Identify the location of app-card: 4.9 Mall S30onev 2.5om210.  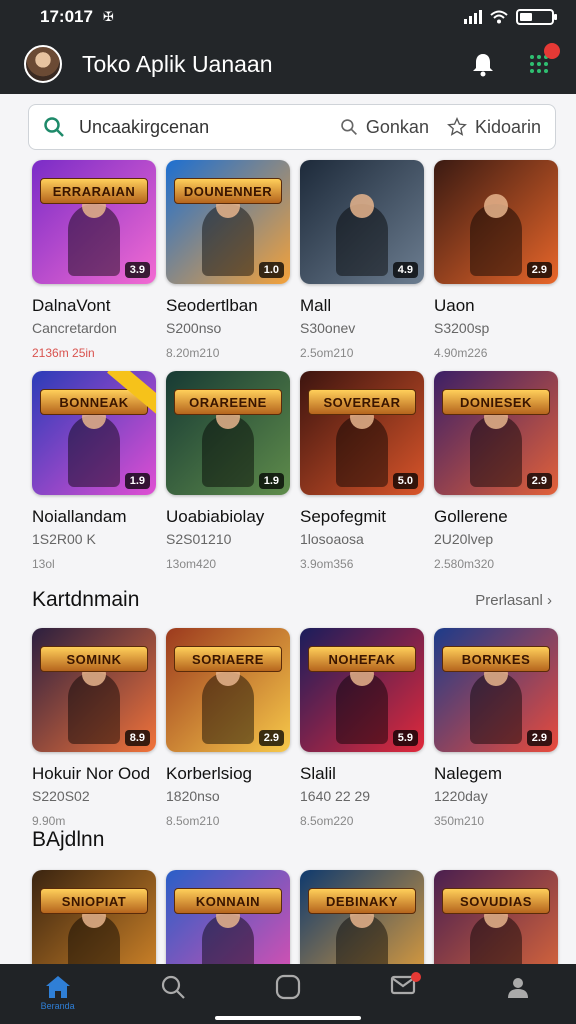
(362, 260).